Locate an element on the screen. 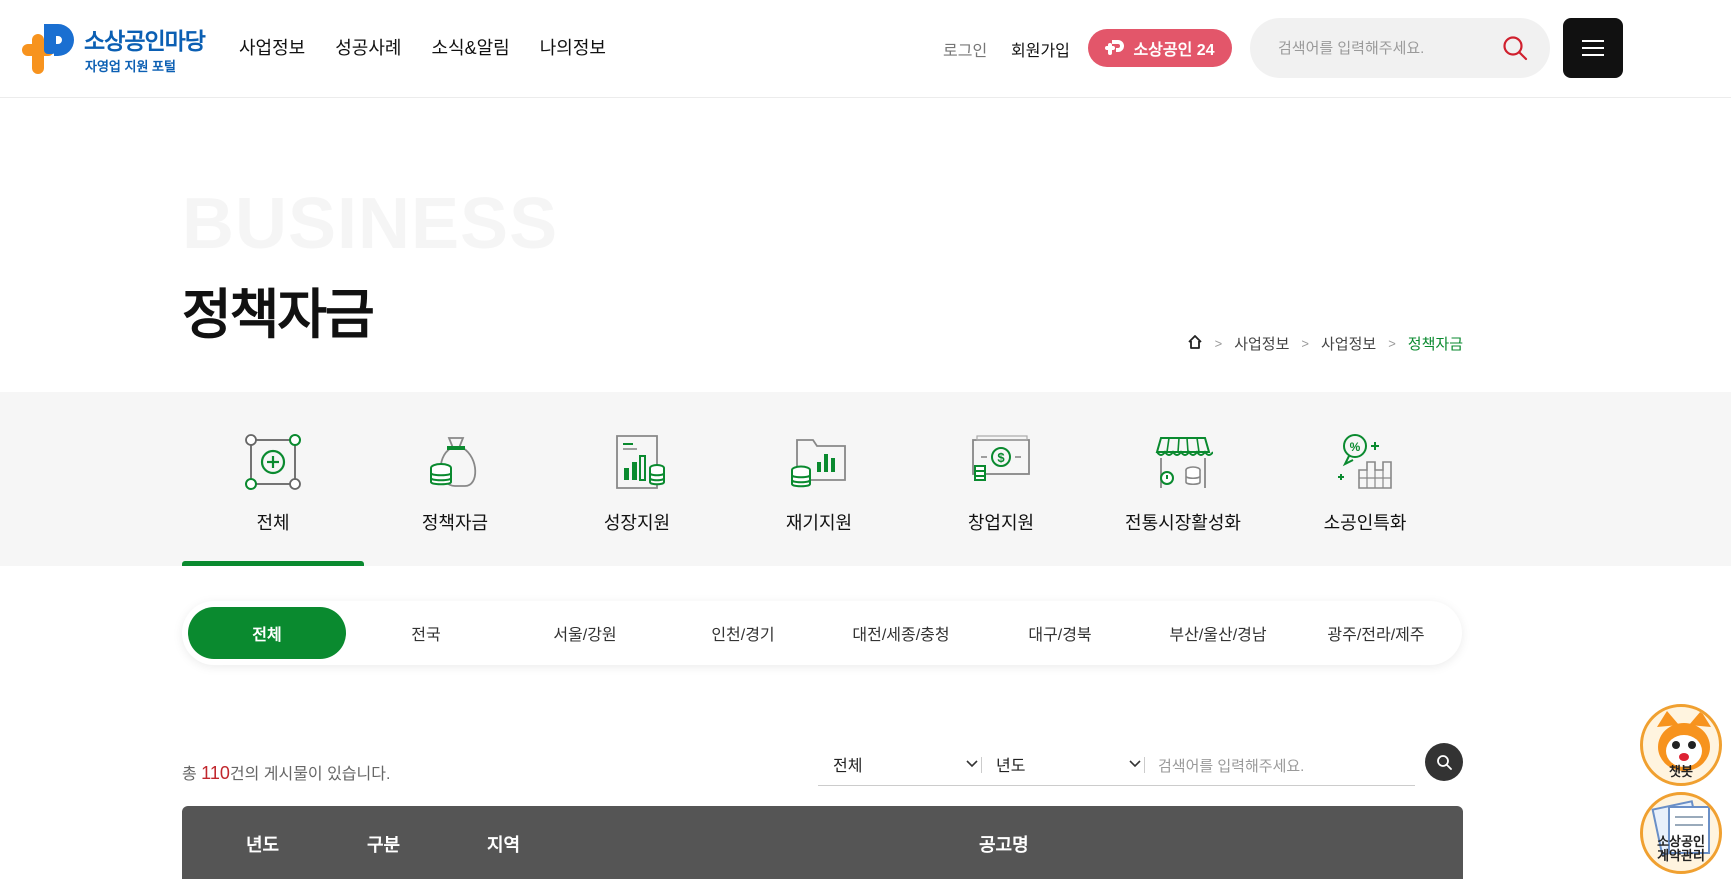 Image resolution: width=1731 pixels, height=886 pixels. category-tab-startup: $ 창업지원 is located at coordinates (1001, 479).